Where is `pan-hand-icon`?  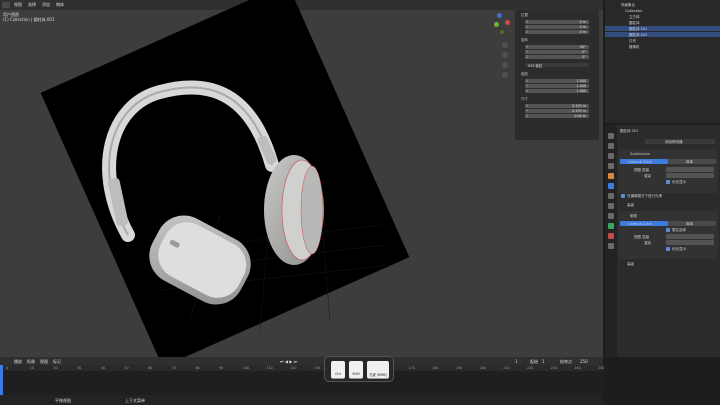
pan-hand-icon is located at coordinates (505, 55).